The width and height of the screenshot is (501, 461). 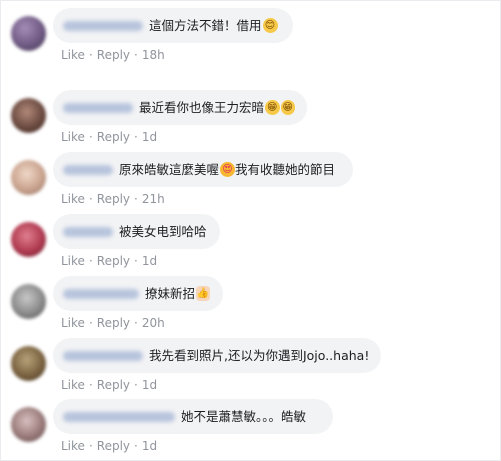 I want to click on comment-bubble: 最近看你也像王力宏暗 😁 😁, so click(x=180, y=107).